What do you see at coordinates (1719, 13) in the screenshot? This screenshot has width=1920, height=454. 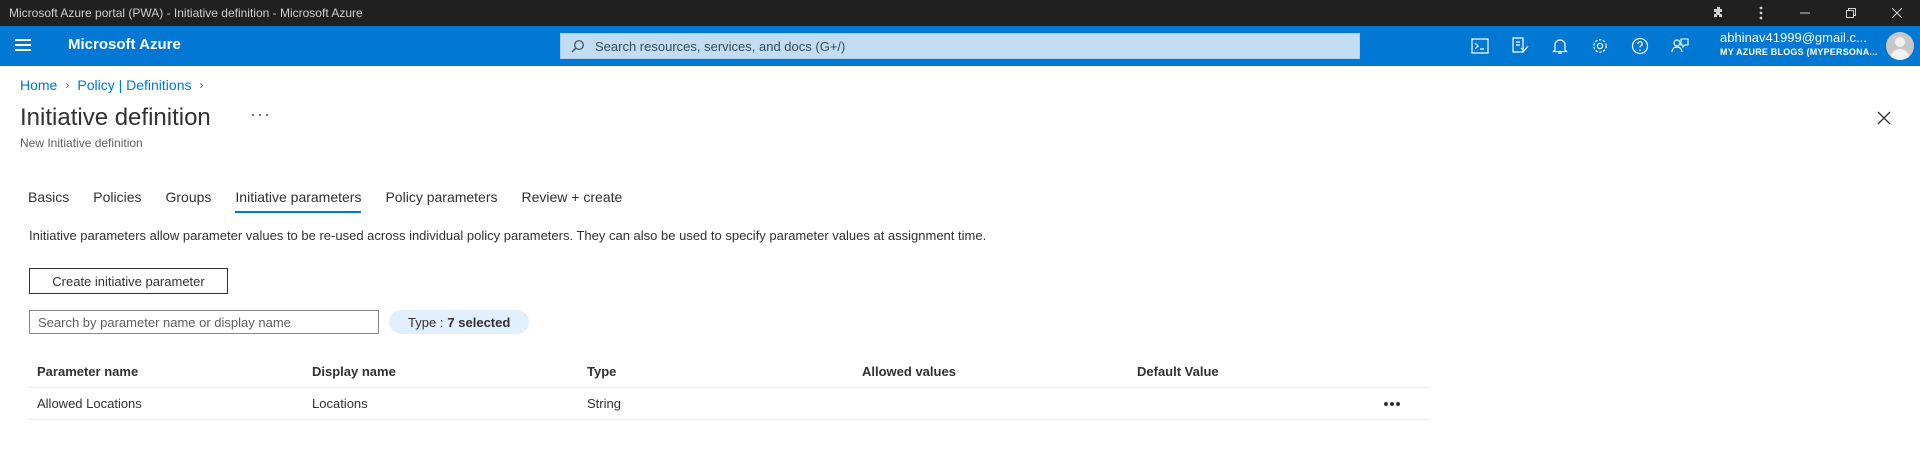 I see `extensions-icon` at bounding box center [1719, 13].